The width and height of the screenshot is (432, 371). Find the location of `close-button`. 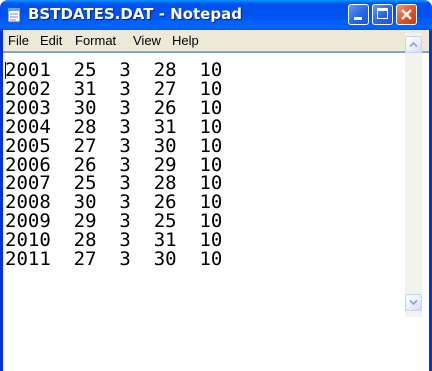

close-button is located at coordinates (406, 14).